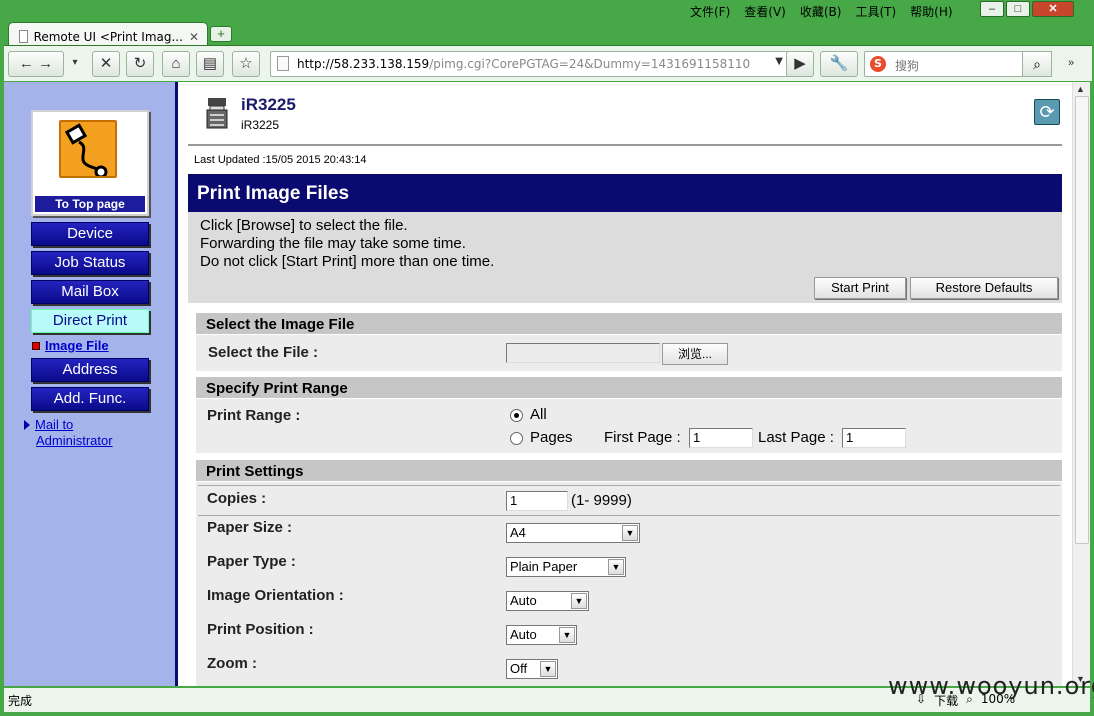 This screenshot has width=1094, height=716. I want to click on file-path-input, so click(583, 353).